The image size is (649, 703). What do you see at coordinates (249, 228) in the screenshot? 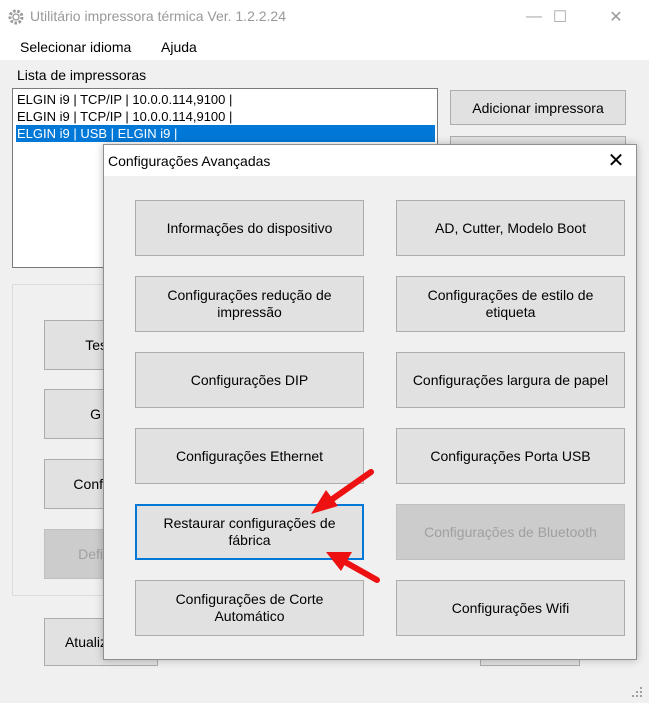
I see `device-info-button: Informações do dispositivo` at bounding box center [249, 228].